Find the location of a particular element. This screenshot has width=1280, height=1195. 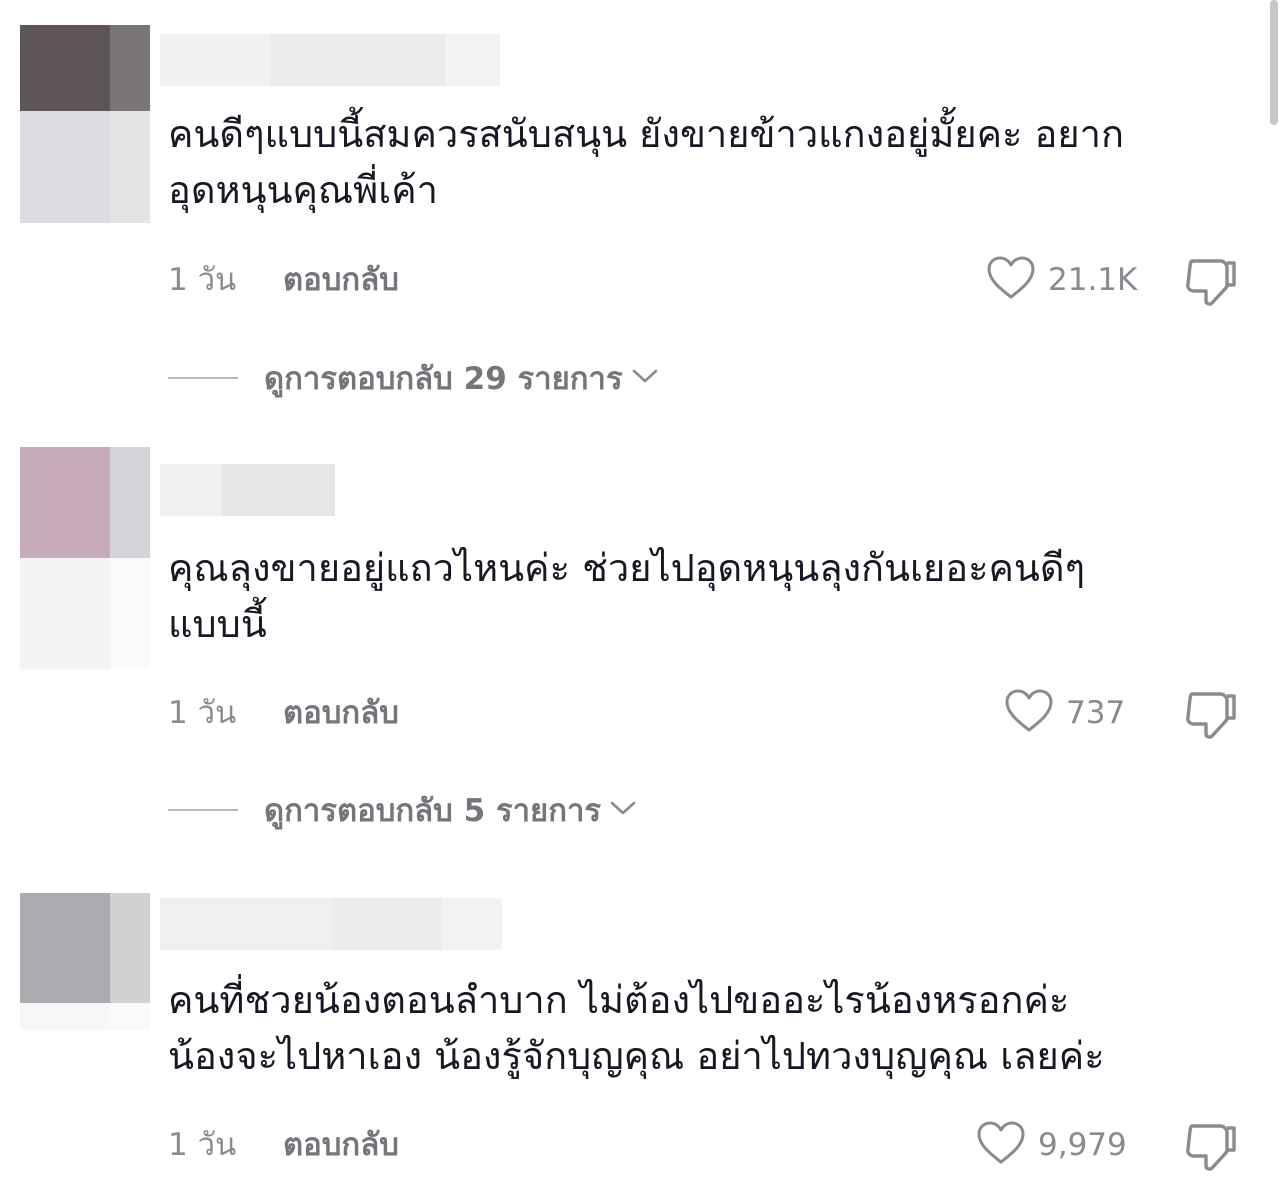

view-replies-button: ดูการตอบกลับ 29 รายการ is located at coordinates (413, 378).